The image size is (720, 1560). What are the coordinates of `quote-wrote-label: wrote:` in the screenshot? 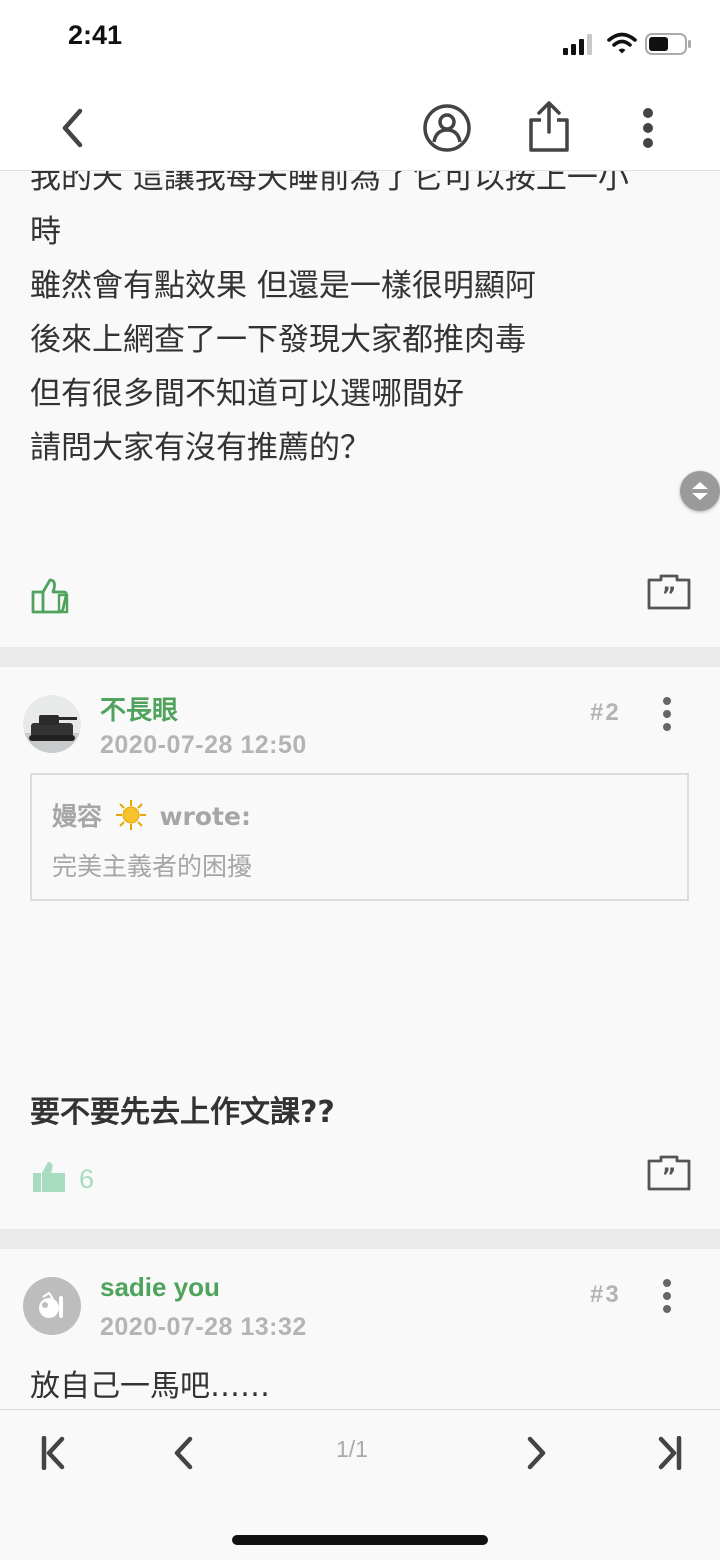 It's located at (205, 816).